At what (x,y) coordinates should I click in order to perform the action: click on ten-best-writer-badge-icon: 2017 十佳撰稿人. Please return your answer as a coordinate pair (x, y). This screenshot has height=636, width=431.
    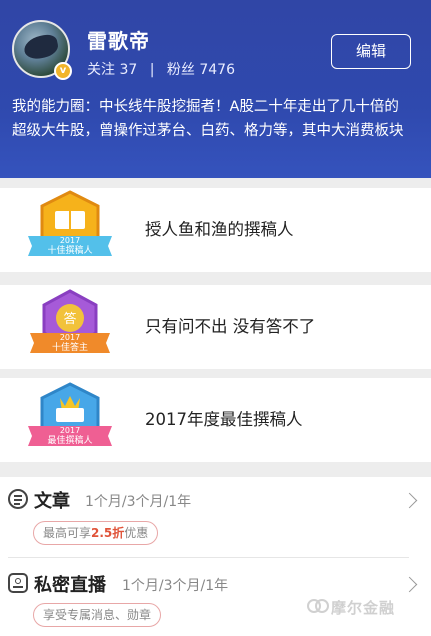
    Looking at the image, I should click on (70, 223).